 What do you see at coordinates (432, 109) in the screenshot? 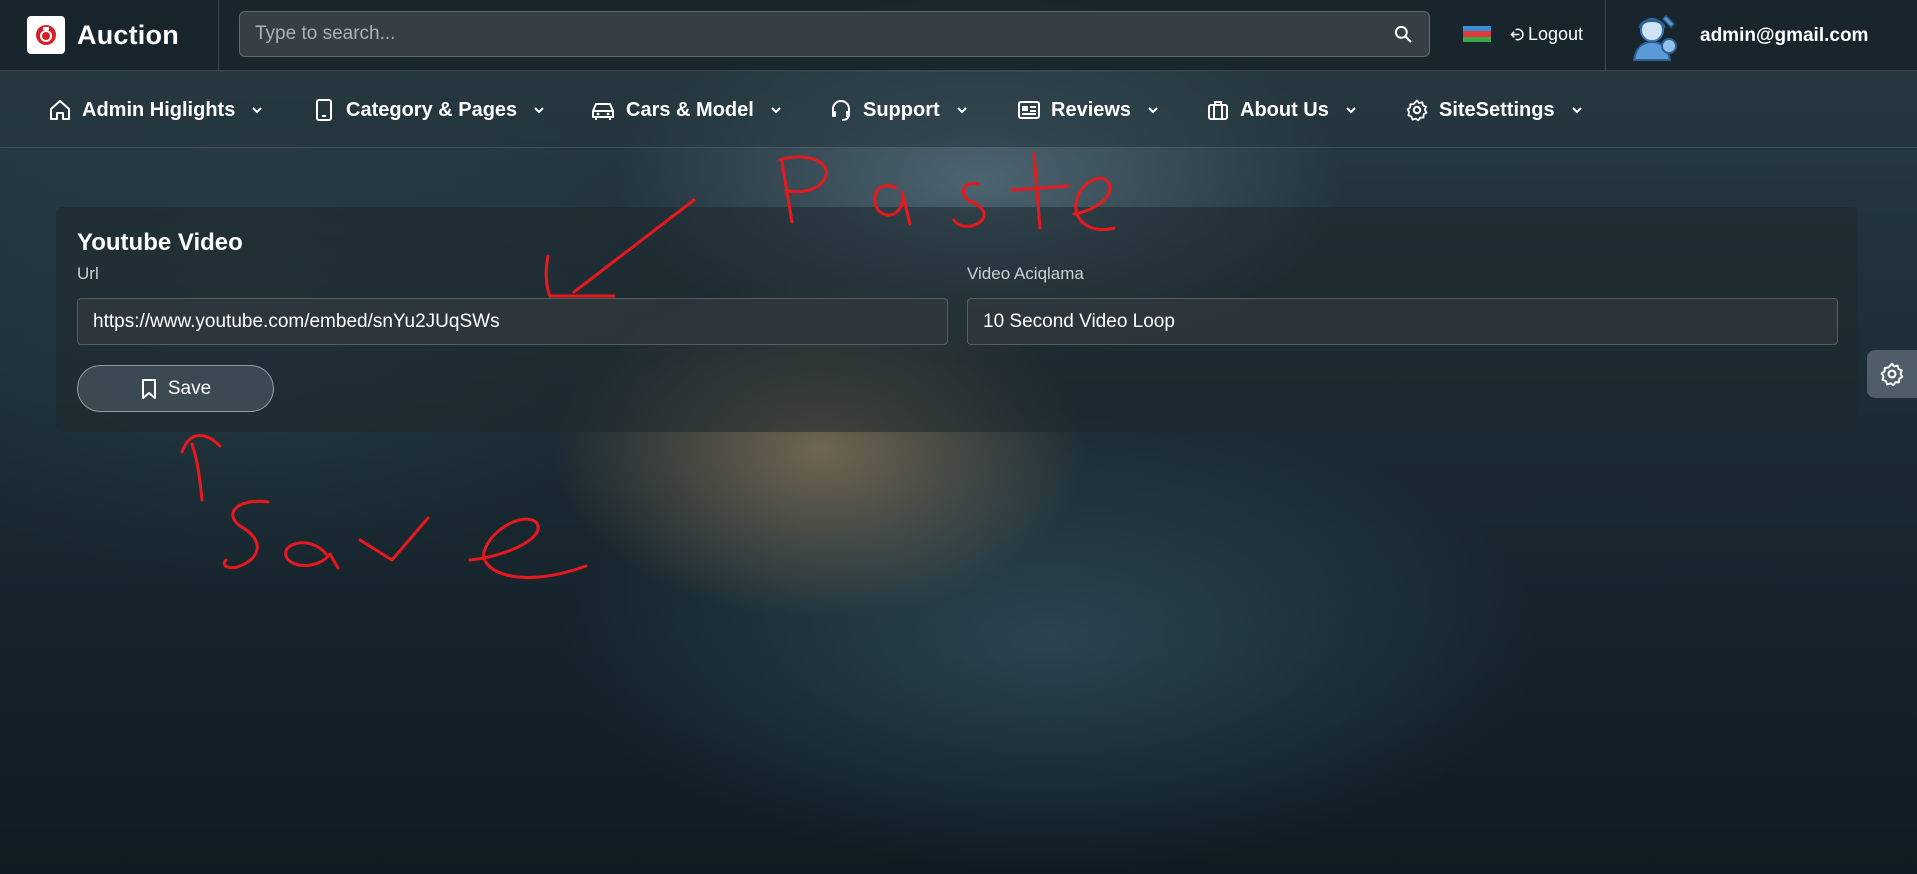
I see `nav-label: Category & Pages` at bounding box center [432, 109].